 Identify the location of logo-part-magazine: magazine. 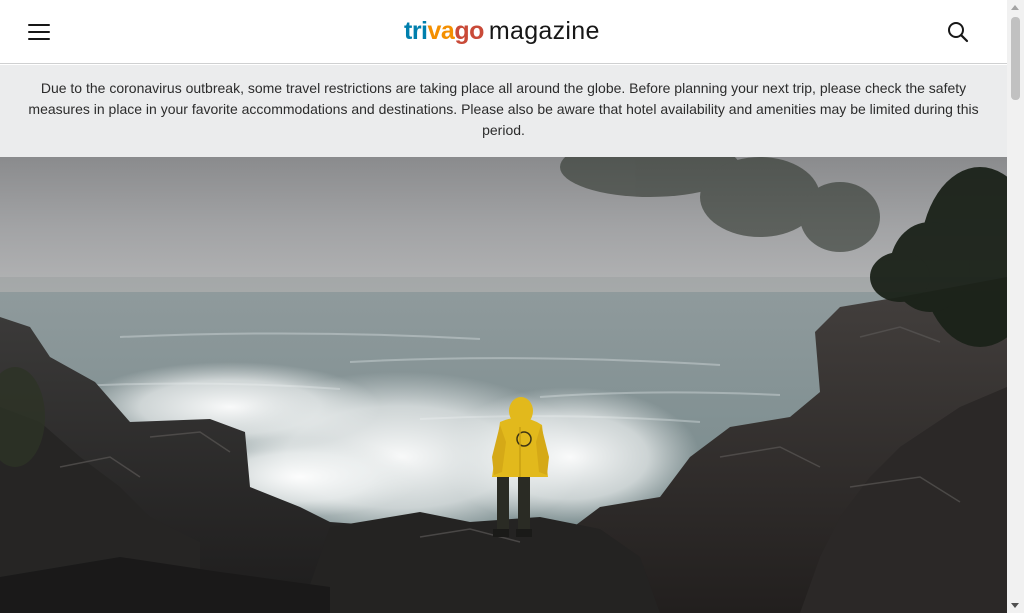
(544, 31).